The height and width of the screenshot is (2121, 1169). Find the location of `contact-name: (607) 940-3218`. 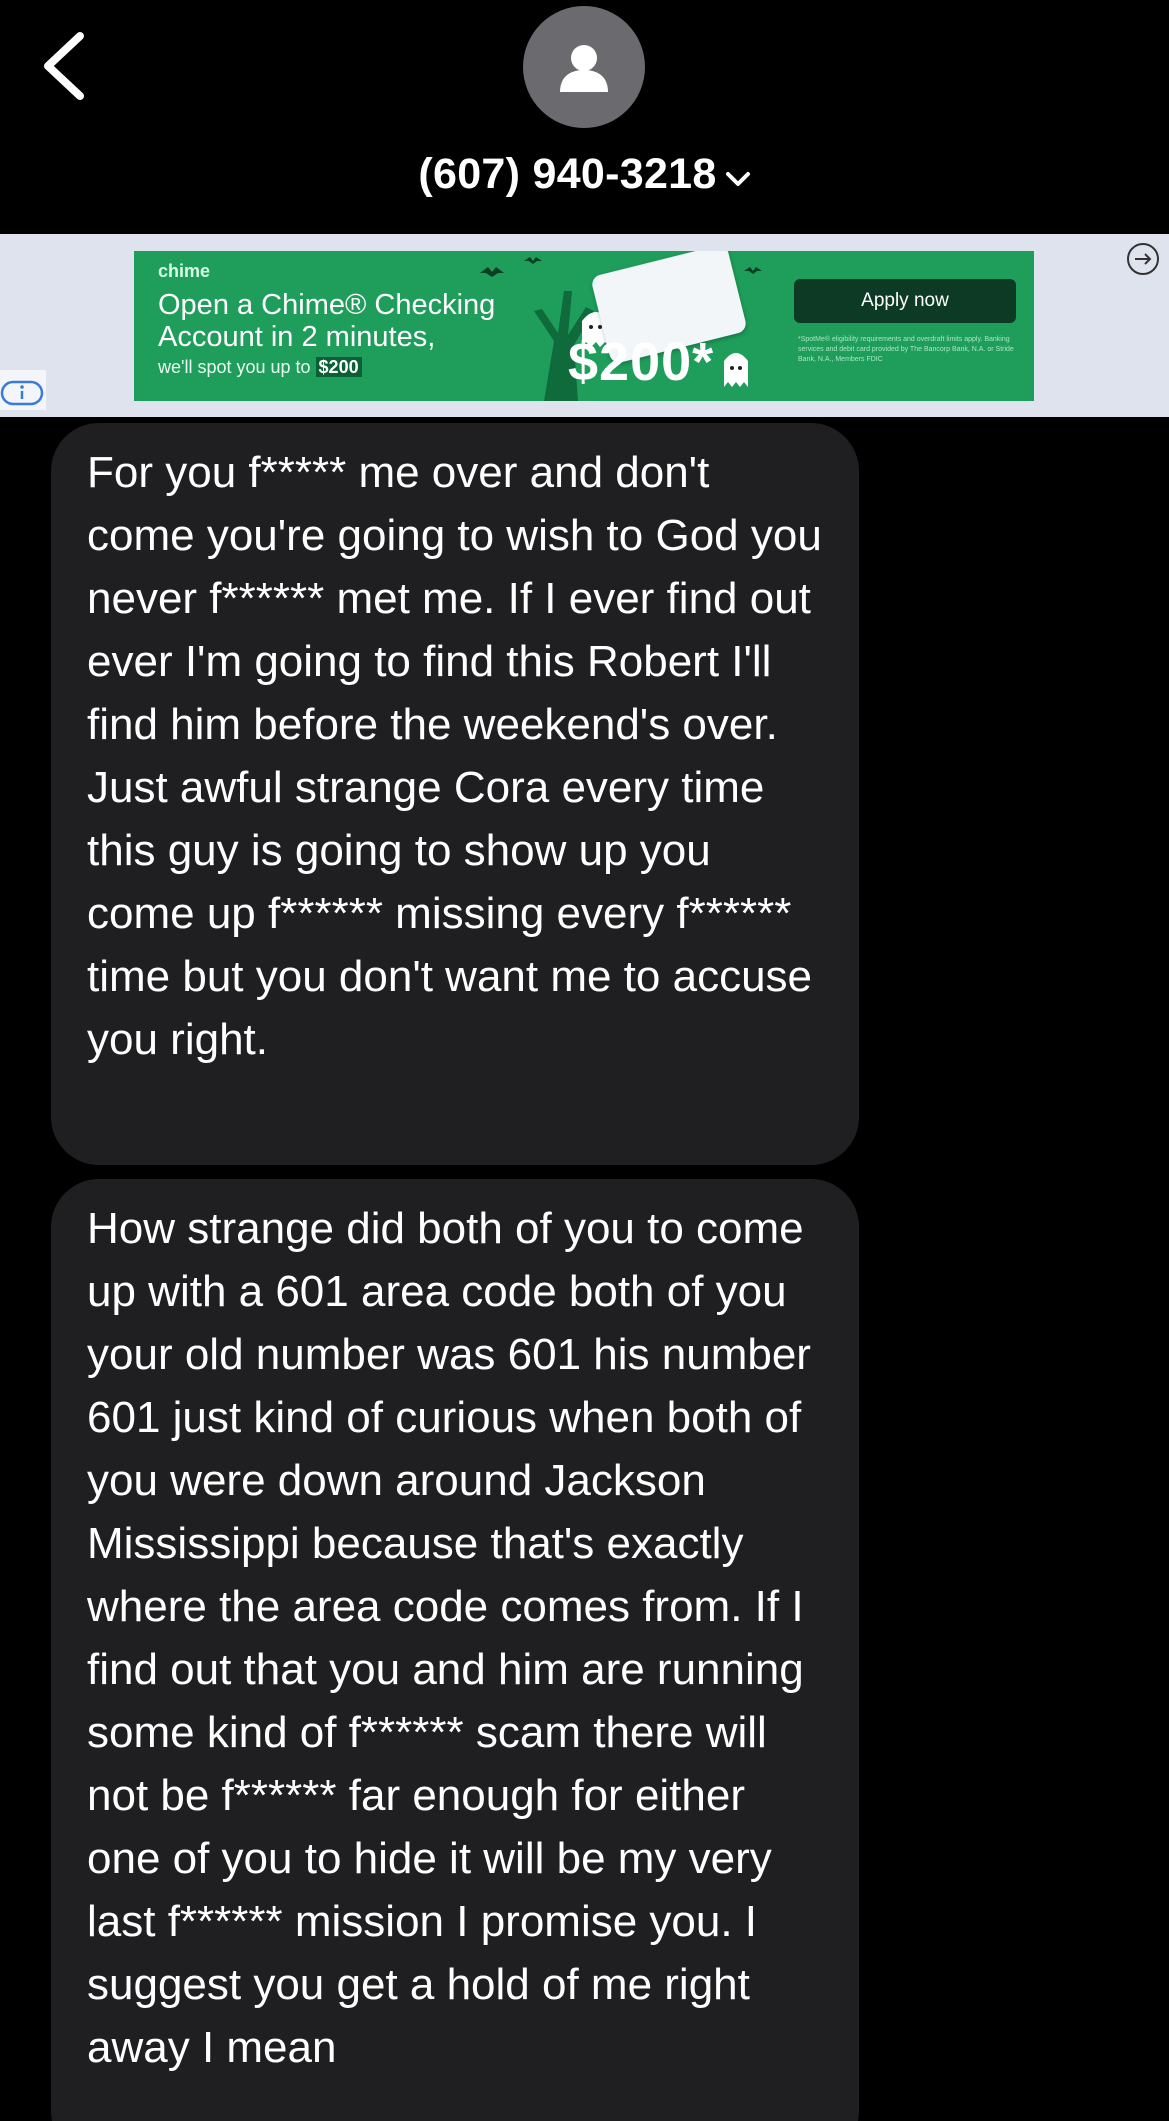

contact-name: (607) 940-3218 is located at coordinates (567, 174).